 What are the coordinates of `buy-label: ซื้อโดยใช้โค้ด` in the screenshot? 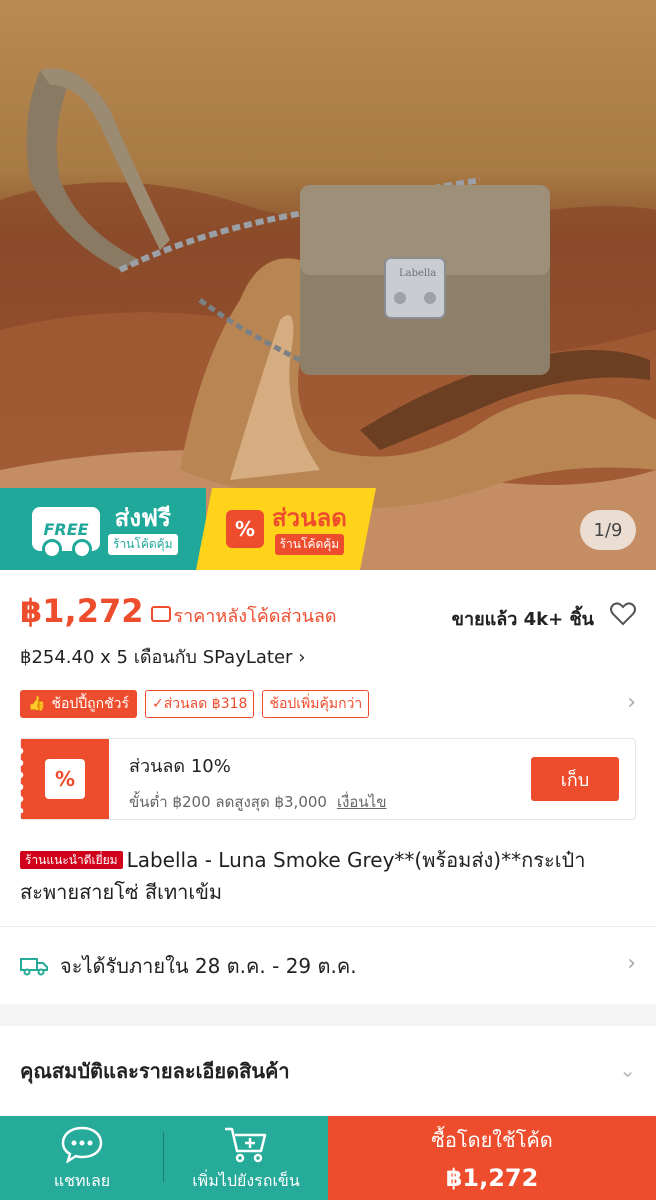 It's located at (492, 1140).